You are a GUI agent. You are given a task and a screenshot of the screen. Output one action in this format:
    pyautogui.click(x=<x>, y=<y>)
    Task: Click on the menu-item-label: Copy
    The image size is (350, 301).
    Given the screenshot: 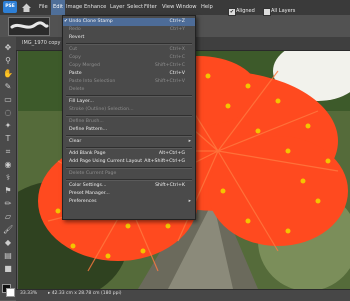 What is the action you would take?
    pyautogui.click(x=75, y=57)
    